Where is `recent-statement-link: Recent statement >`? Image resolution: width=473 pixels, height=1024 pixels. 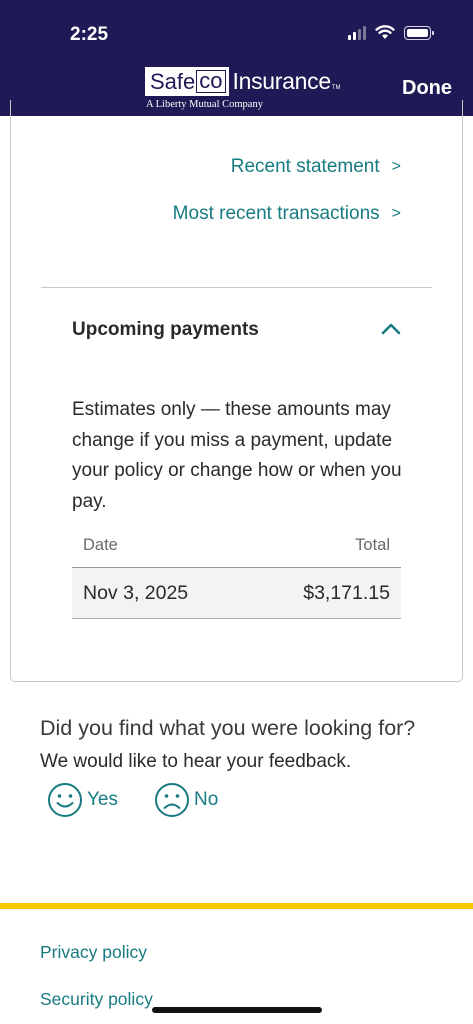 recent-statement-link: Recent statement > is located at coordinates (316, 167).